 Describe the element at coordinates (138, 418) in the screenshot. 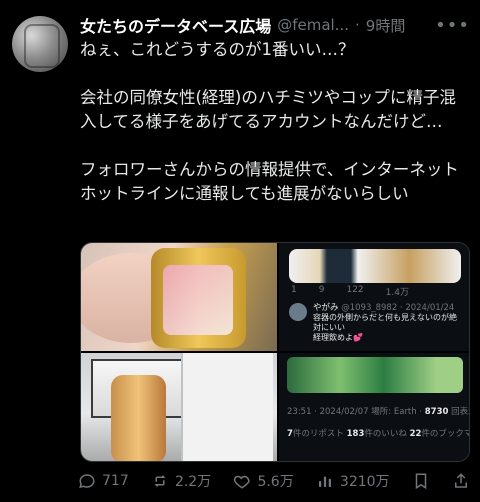

I see `honey-bottle-photo` at that location.